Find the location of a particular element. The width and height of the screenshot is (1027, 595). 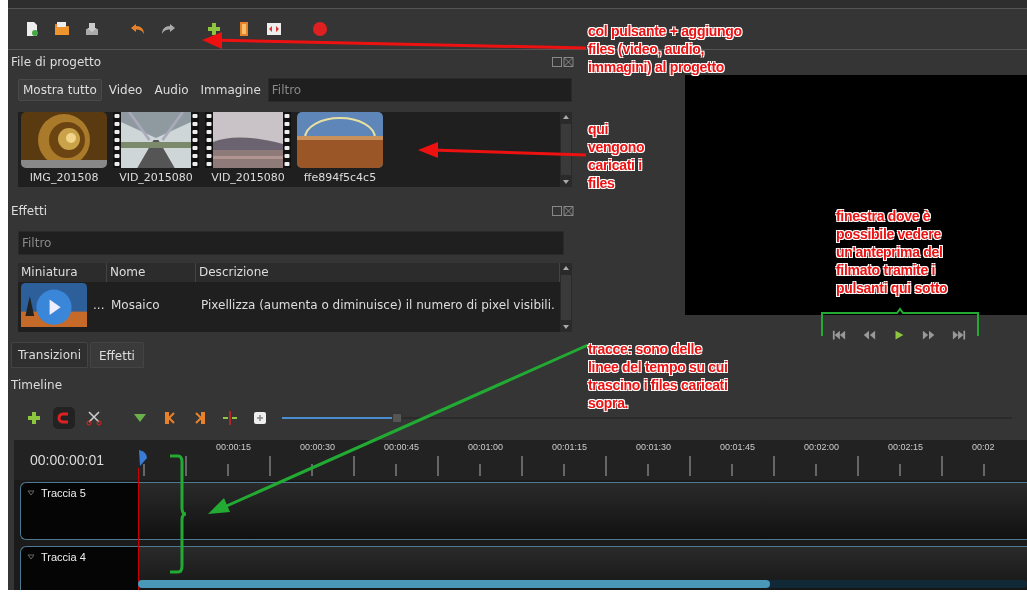

rewind-icon is located at coordinates (869, 335).